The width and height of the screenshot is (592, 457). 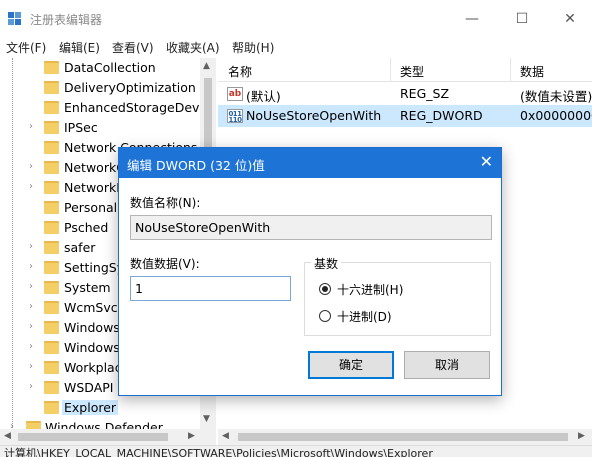 I want to click on tree-item: Explorer, so click(x=100, y=408).